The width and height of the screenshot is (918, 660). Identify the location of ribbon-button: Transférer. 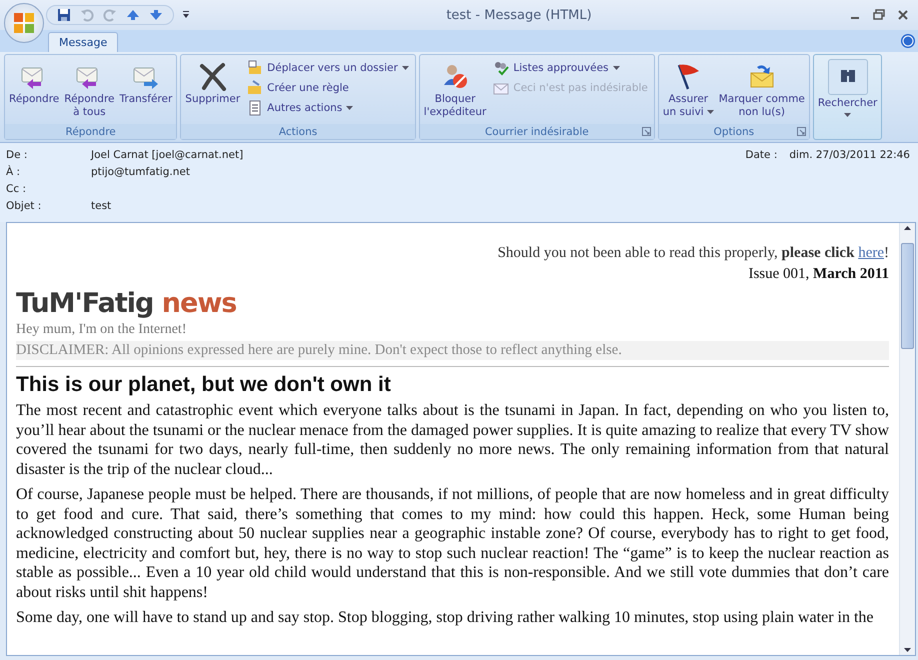
(146, 82).